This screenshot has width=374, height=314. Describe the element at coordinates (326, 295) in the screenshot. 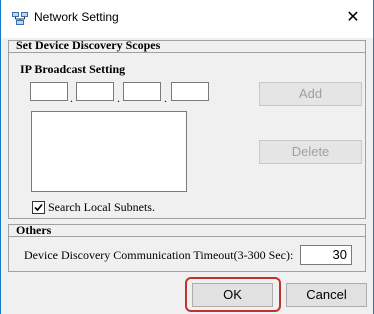

I see `cancel-button: Cancel` at that location.